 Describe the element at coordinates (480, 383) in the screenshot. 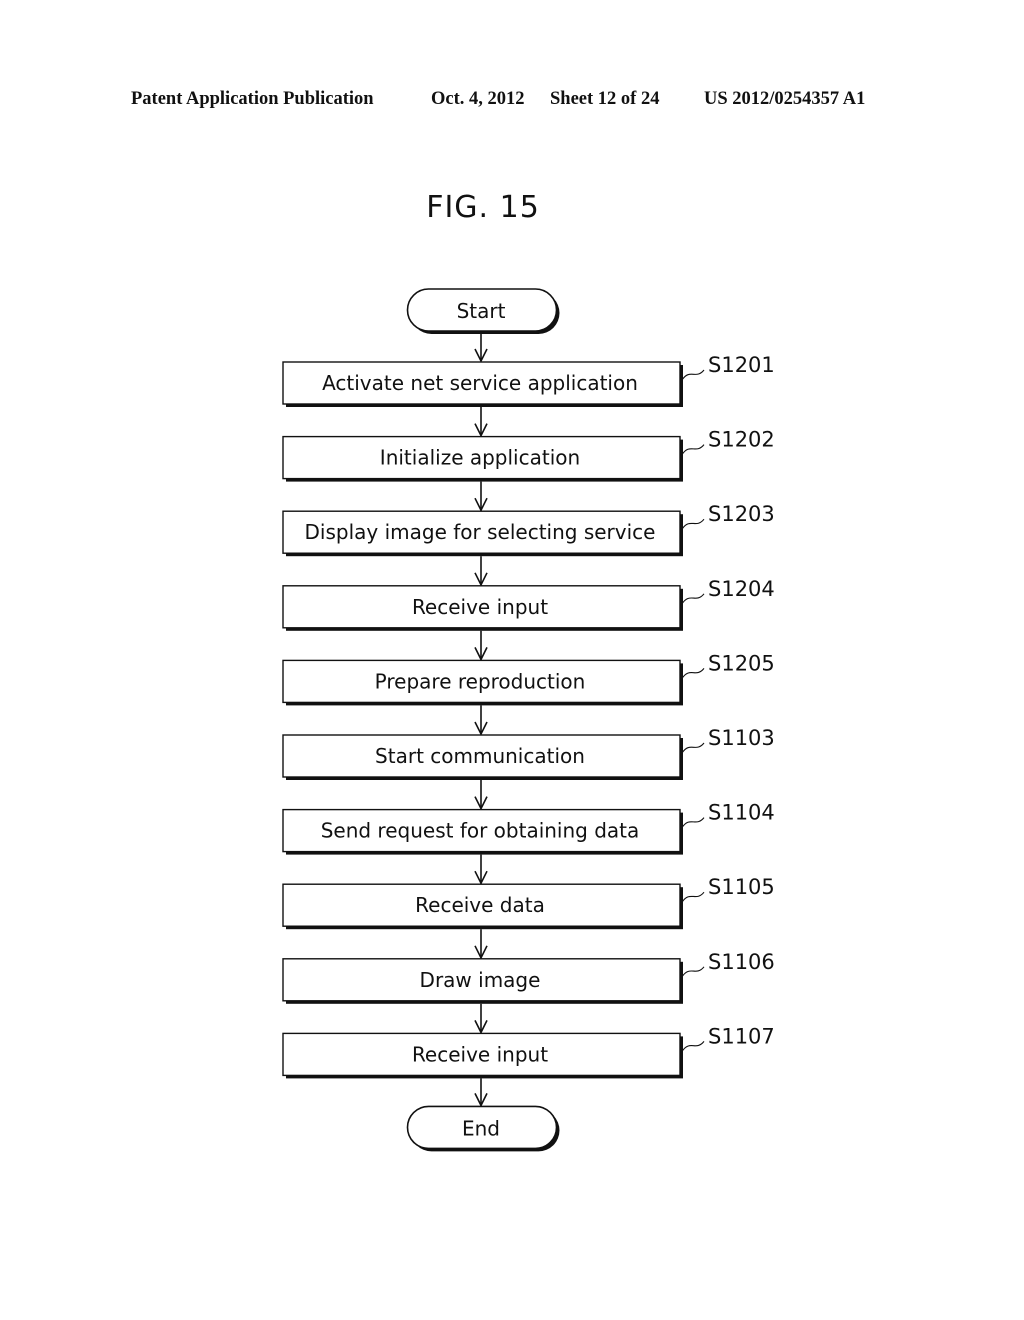

I see `process-box-label: Activate net service application` at that location.